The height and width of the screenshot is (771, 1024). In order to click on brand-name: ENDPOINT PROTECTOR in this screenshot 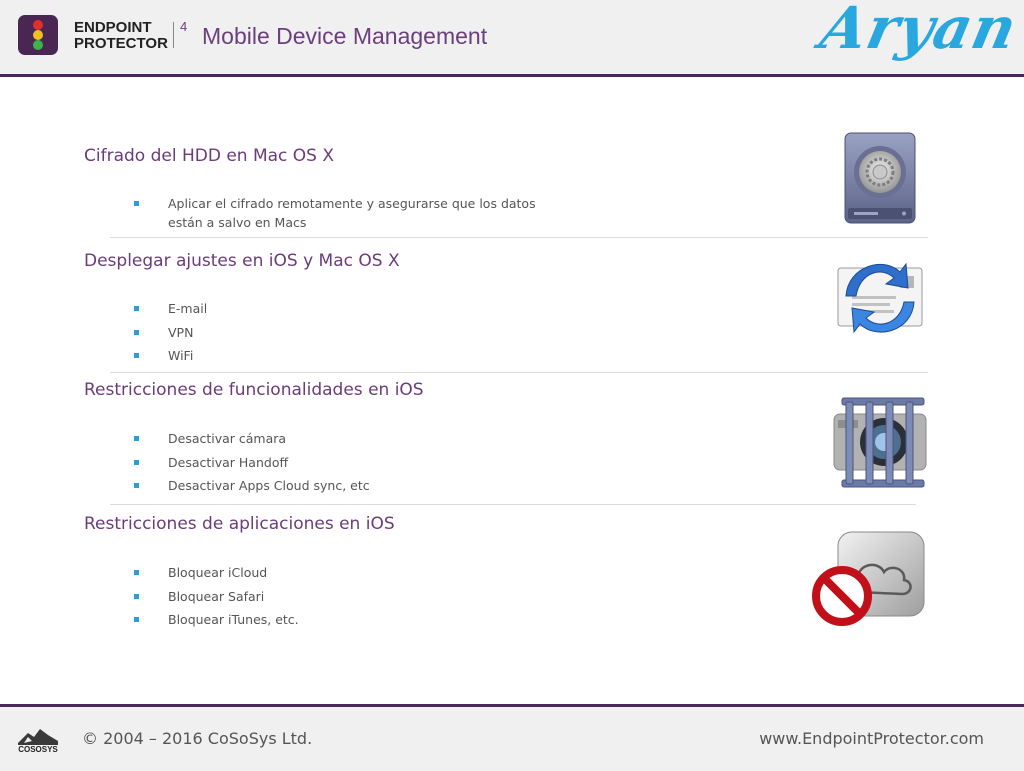, I will do `click(121, 36)`.